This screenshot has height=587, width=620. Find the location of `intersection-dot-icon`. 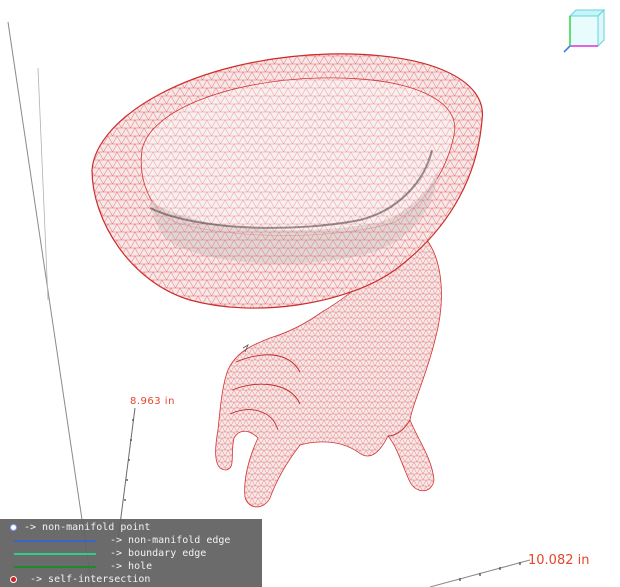

intersection-dot-icon is located at coordinates (13, 579).